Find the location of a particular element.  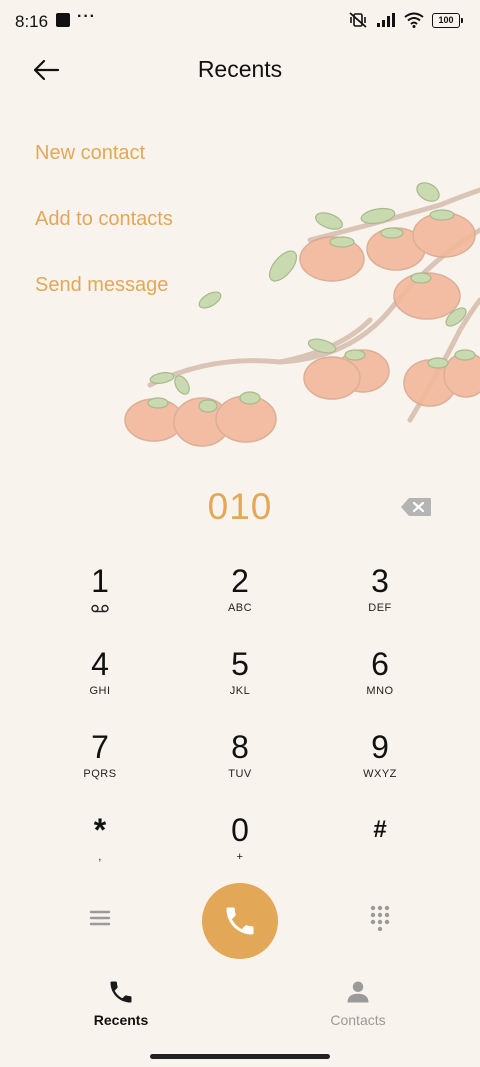

tab-recents: Recents is located at coordinates (121, 1006).